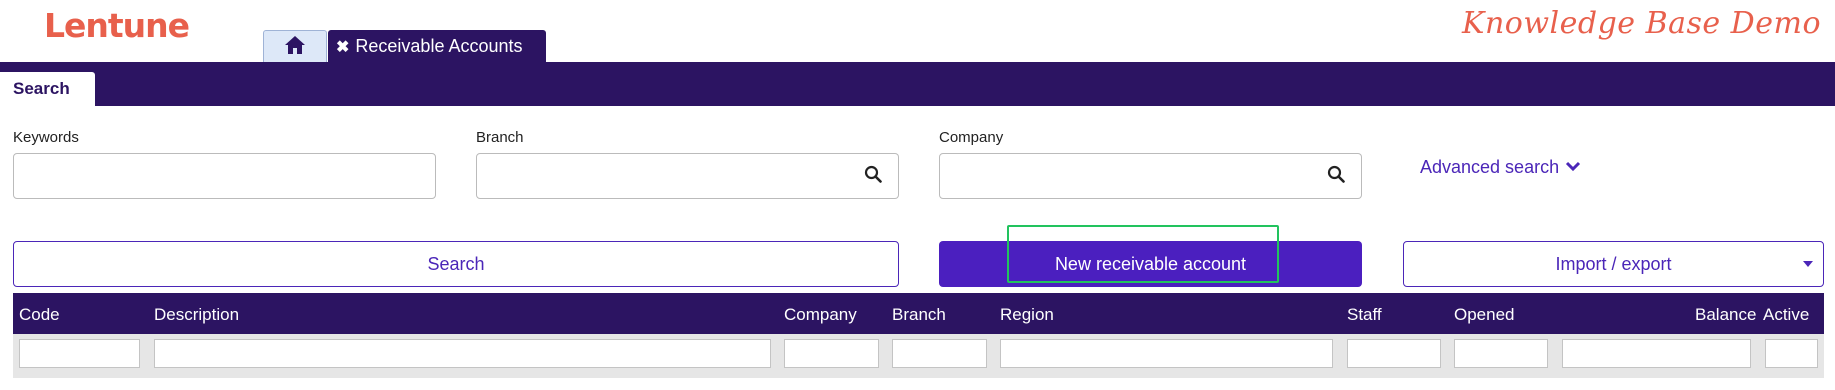  Describe the element at coordinates (79, 353) in the screenshot. I see `filter-code` at that location.